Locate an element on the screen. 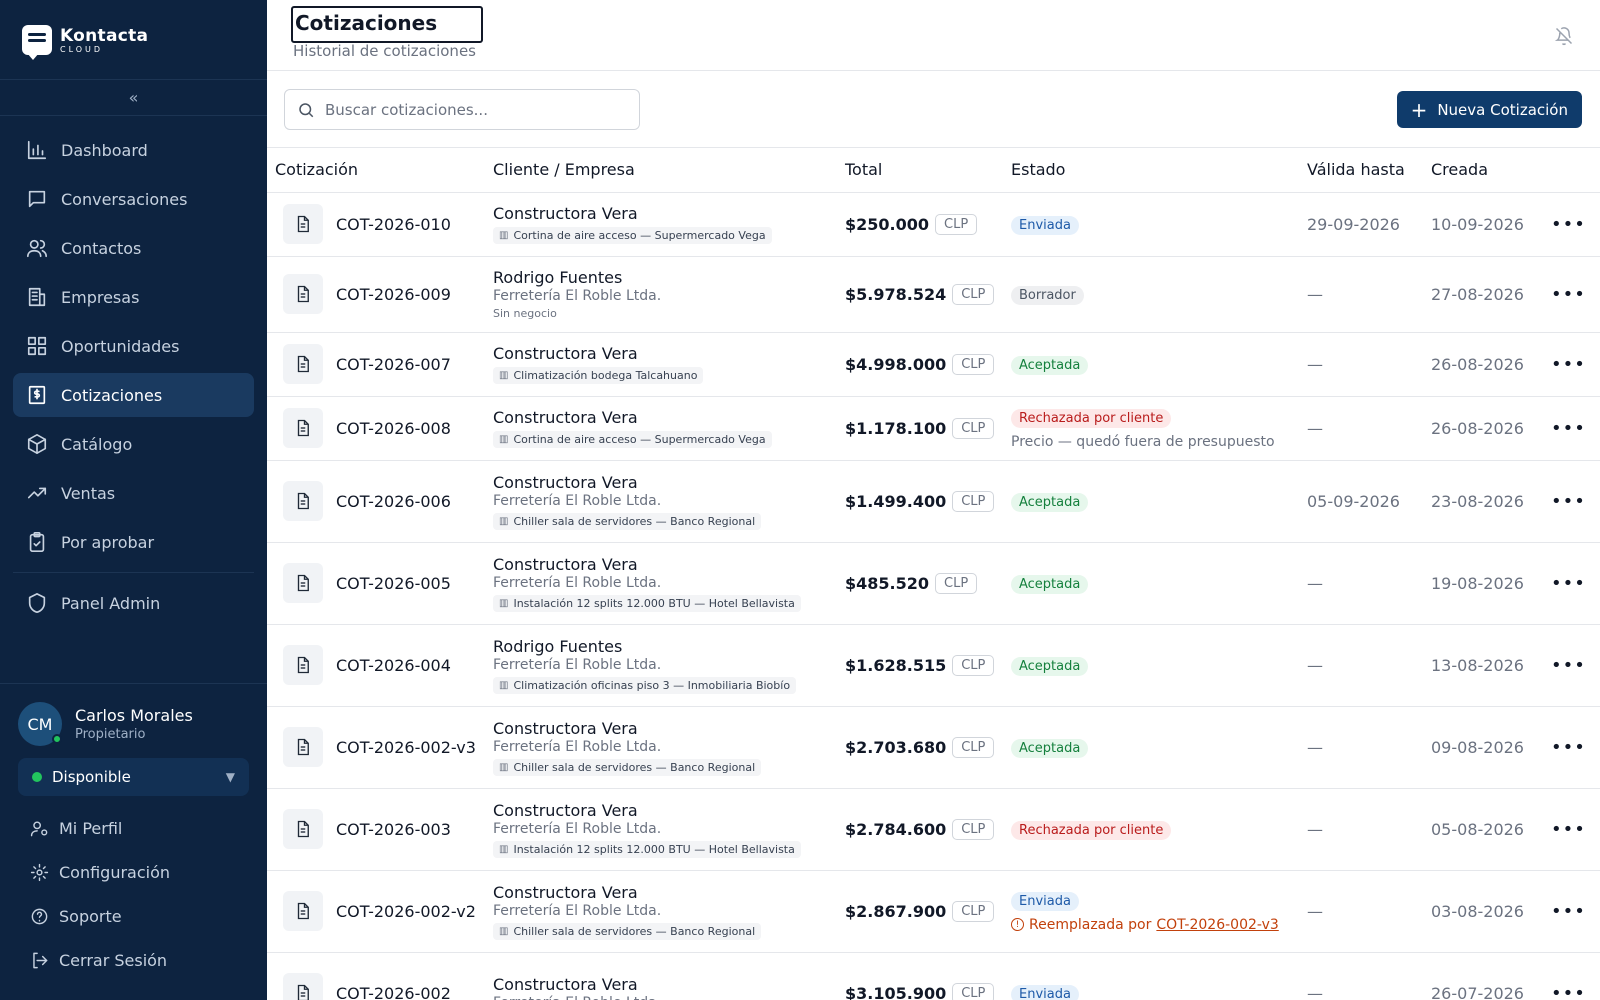 The width and height of the screenshot is (1600, 1000). replaced-notice: ! Reemplazada por COT-2026-002-v3 is located at coordinates (1159, 925).